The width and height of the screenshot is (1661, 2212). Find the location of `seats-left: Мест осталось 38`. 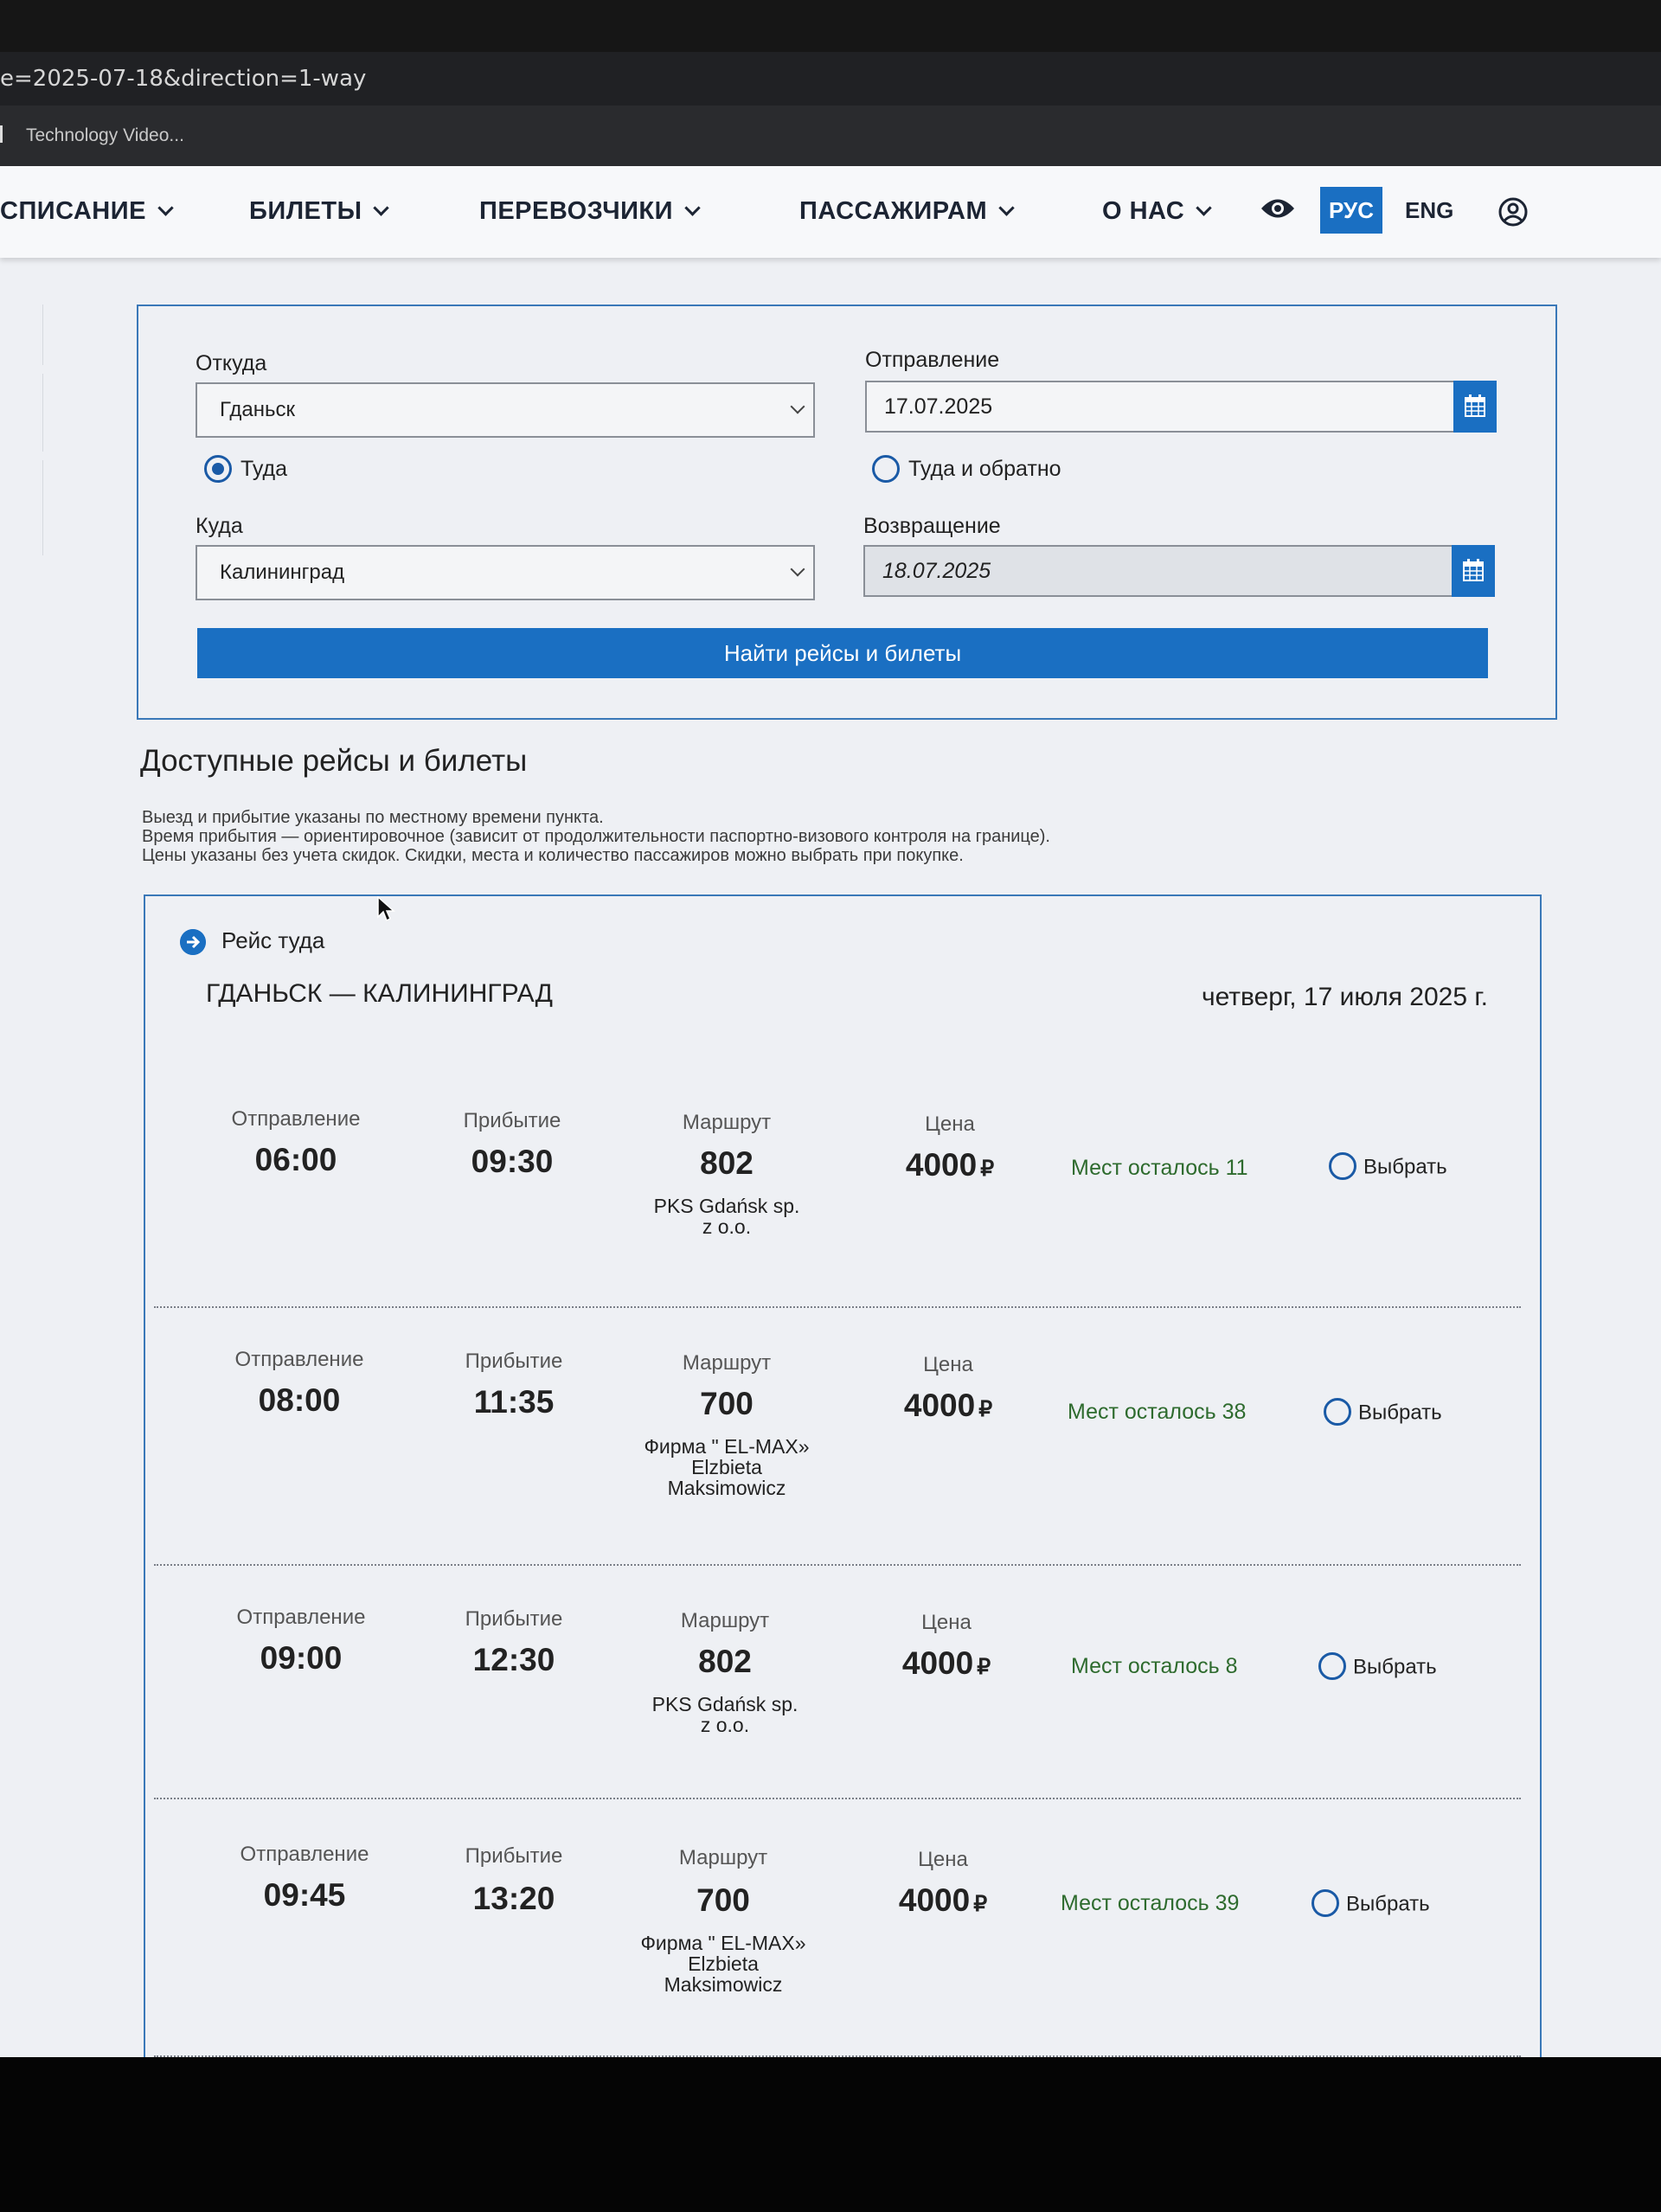

seats-left: Мест осталось 38 is located at coordinates (1157, 1412).